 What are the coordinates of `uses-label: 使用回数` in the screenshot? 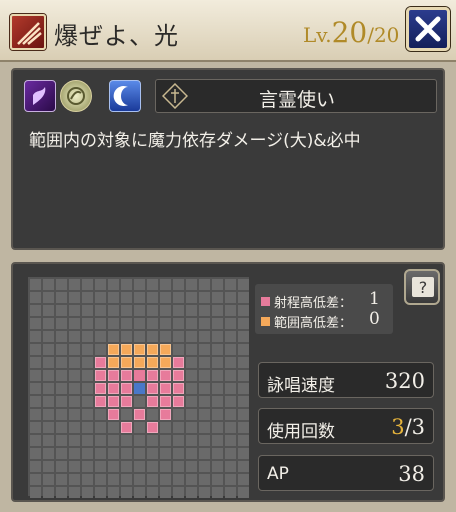 It's located at (301, 432).